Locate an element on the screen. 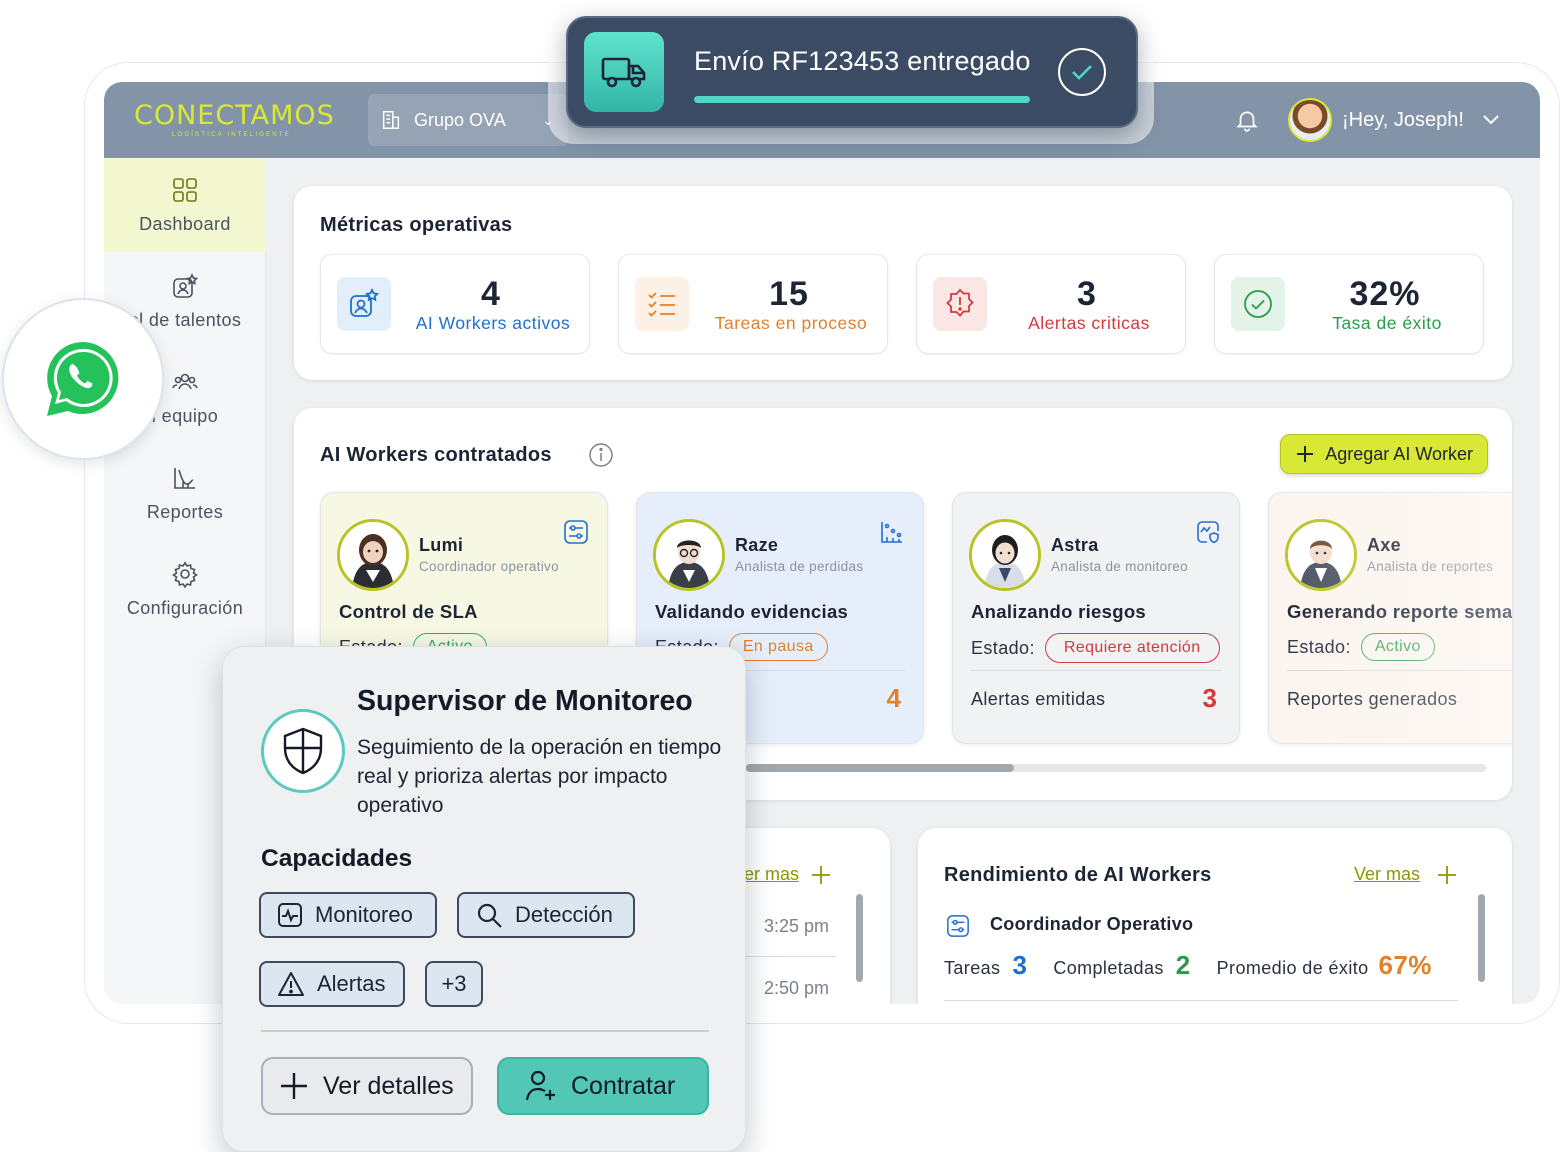 The image size is (1562, 1152). truck-icon is located at coordinates (624, 72).